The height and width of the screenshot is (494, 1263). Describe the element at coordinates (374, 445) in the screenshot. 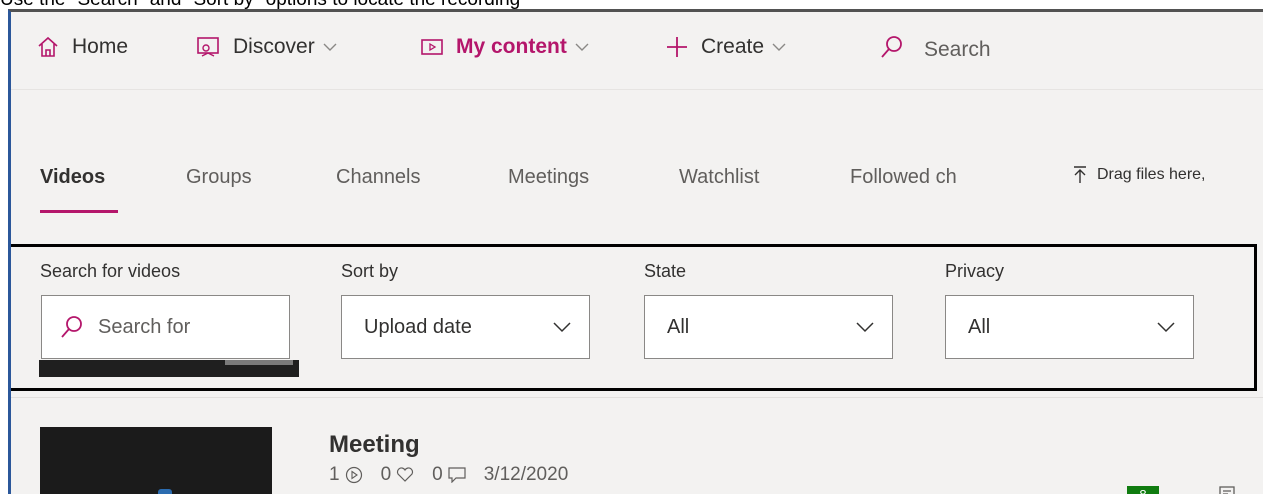

I see `video-title: Meeting` at that location.